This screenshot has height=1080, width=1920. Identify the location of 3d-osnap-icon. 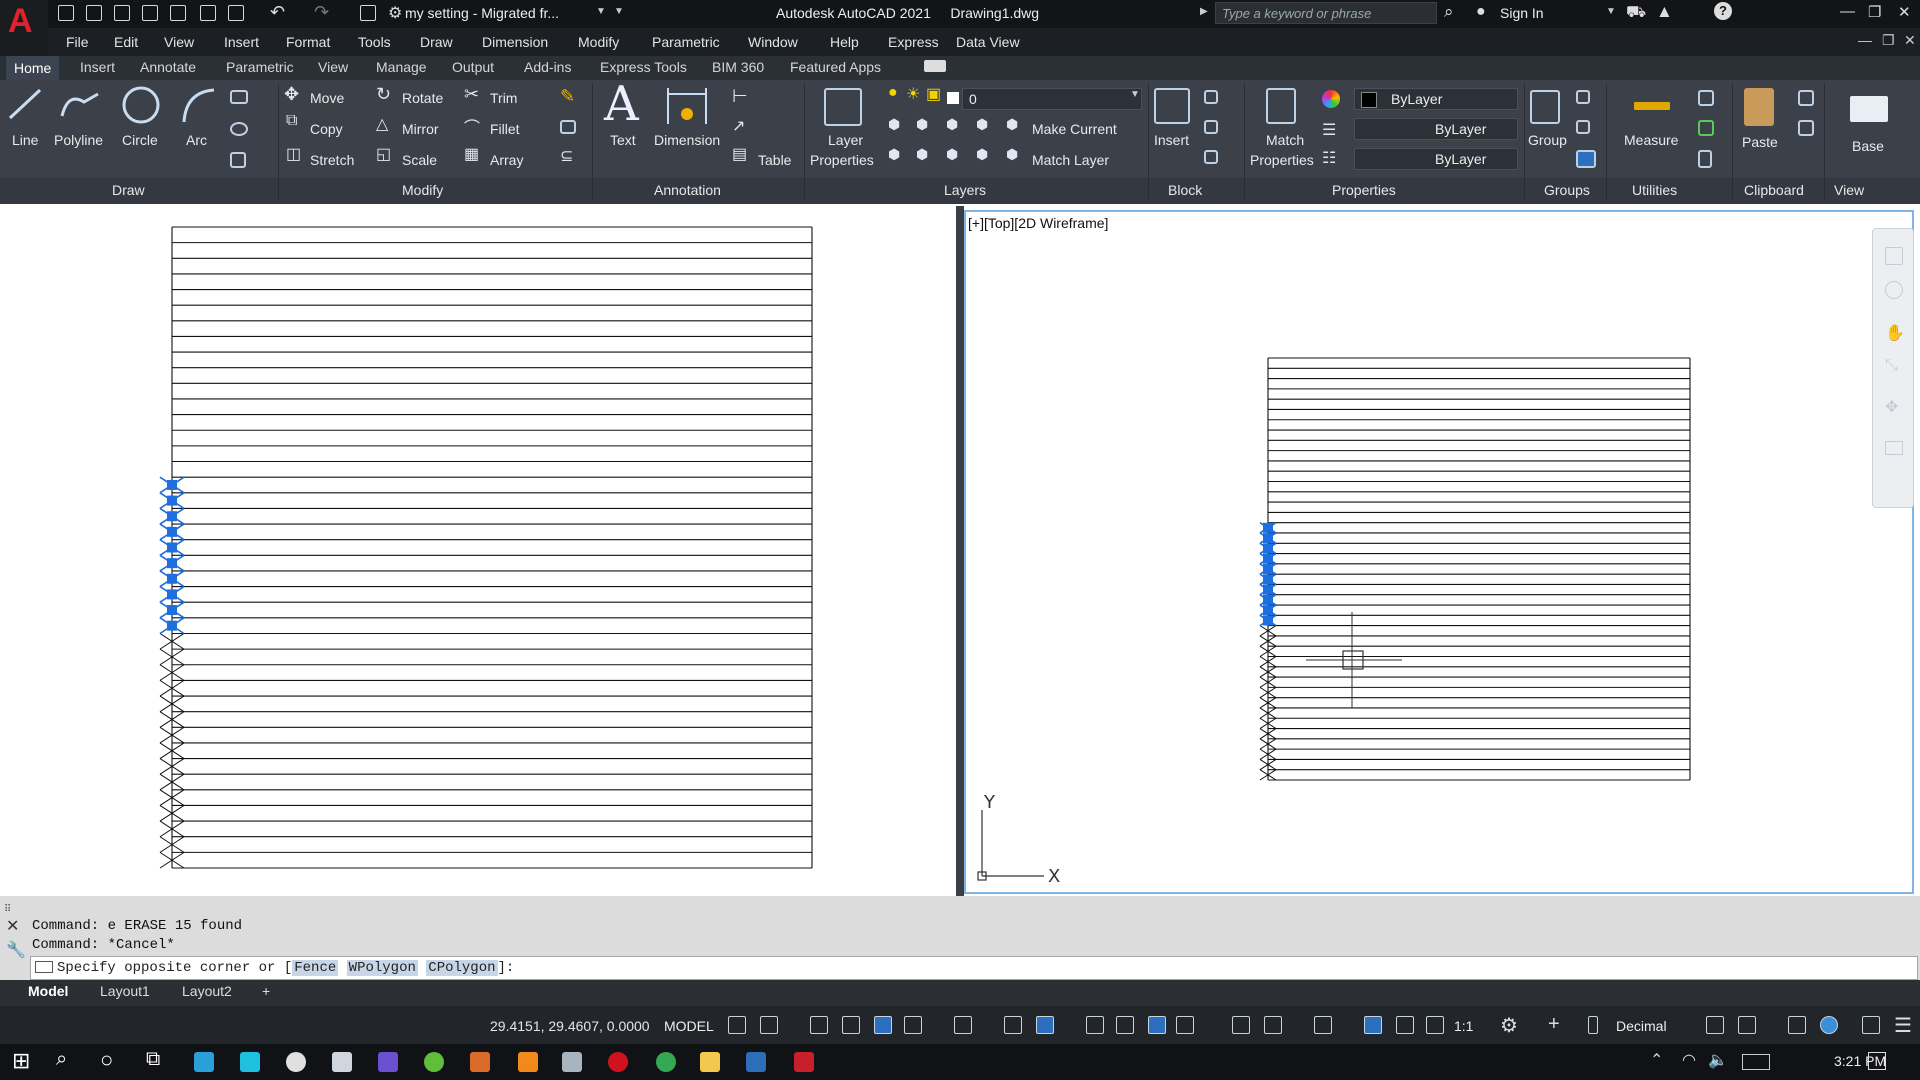
(1185, 1025).